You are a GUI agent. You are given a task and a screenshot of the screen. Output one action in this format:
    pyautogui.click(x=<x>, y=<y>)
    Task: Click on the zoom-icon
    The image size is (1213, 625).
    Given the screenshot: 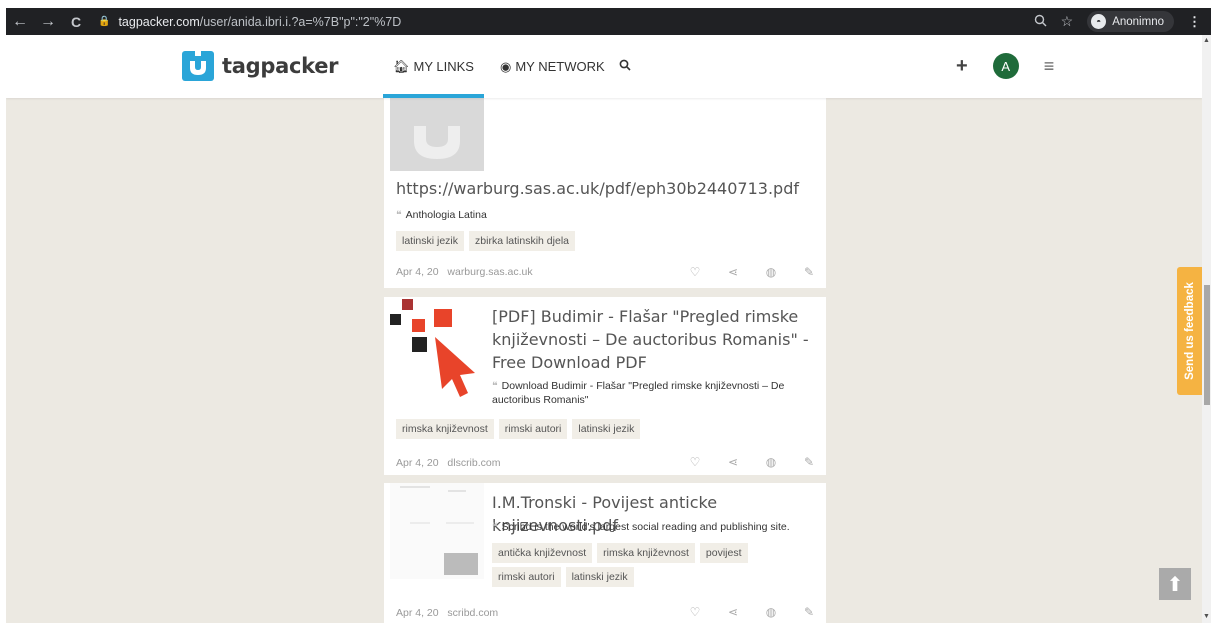 What is the action you would take?
    pyautogui.click(x=1040, y=22)
    